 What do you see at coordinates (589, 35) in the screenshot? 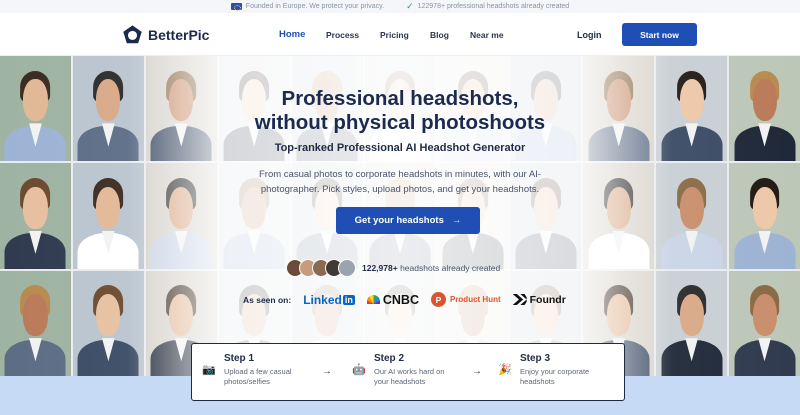
I see `login-link: Login` at bounding box center [589, 35].